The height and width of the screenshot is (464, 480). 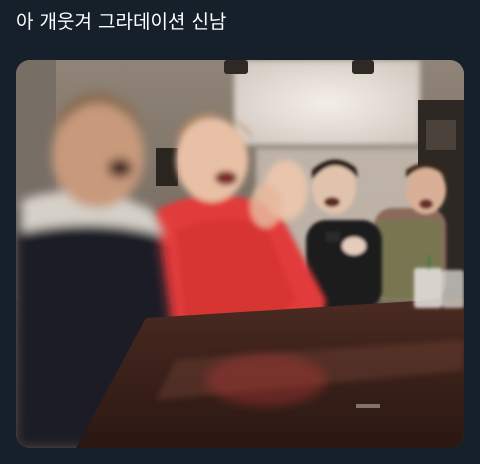 I want to click on tweet-text: 아 개웃겨 그라데이션 신남, so click(x=121, y=22).